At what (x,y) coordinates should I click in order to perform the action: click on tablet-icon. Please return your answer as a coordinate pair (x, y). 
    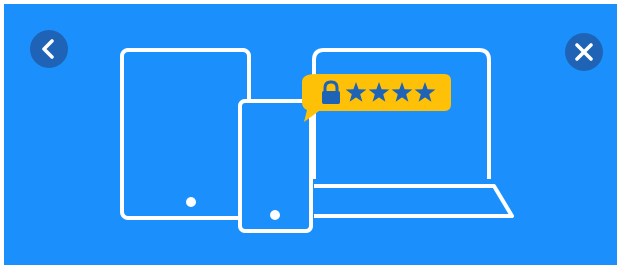
    Looking at the image, I should click on (185, 134).